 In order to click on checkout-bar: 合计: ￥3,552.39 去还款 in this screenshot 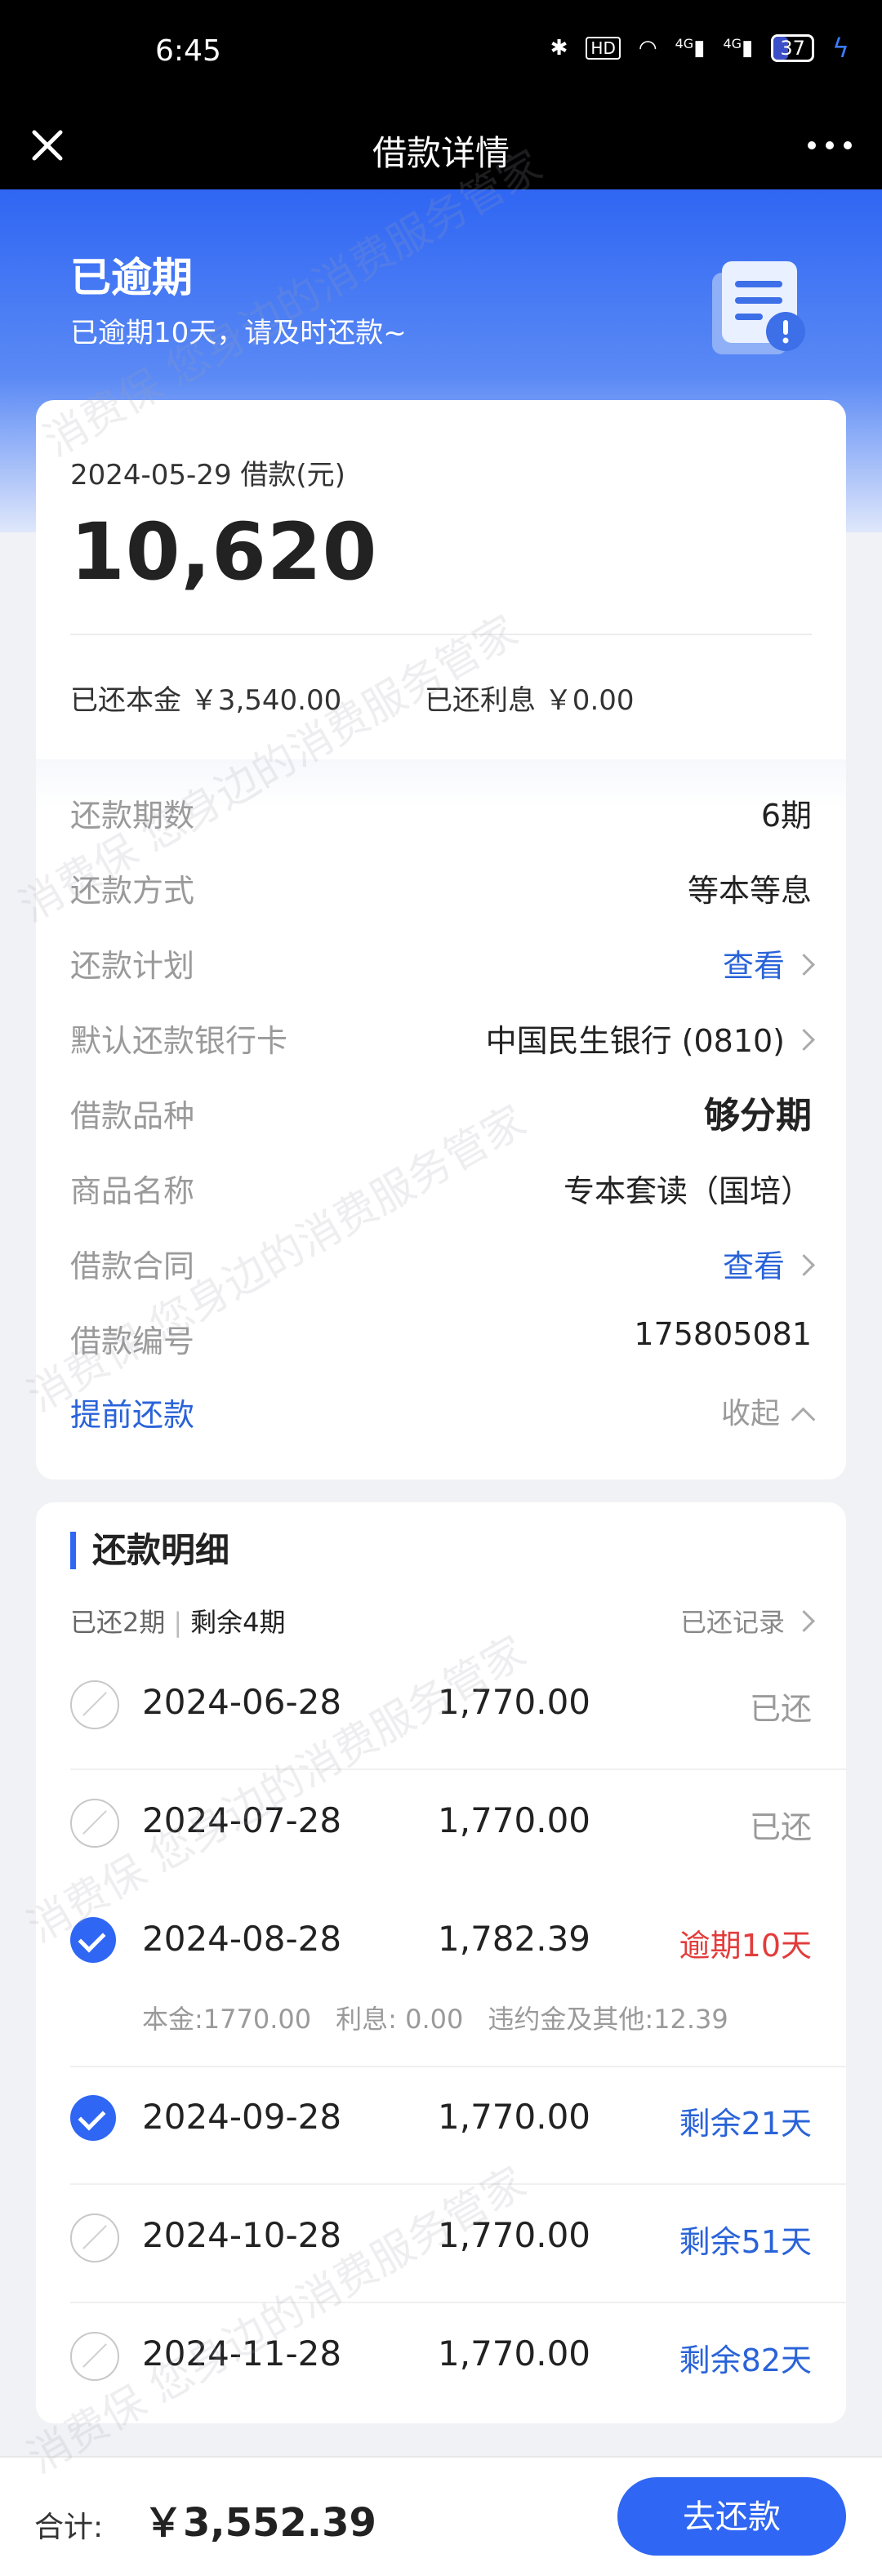, I will do `click(441, 2516)`.